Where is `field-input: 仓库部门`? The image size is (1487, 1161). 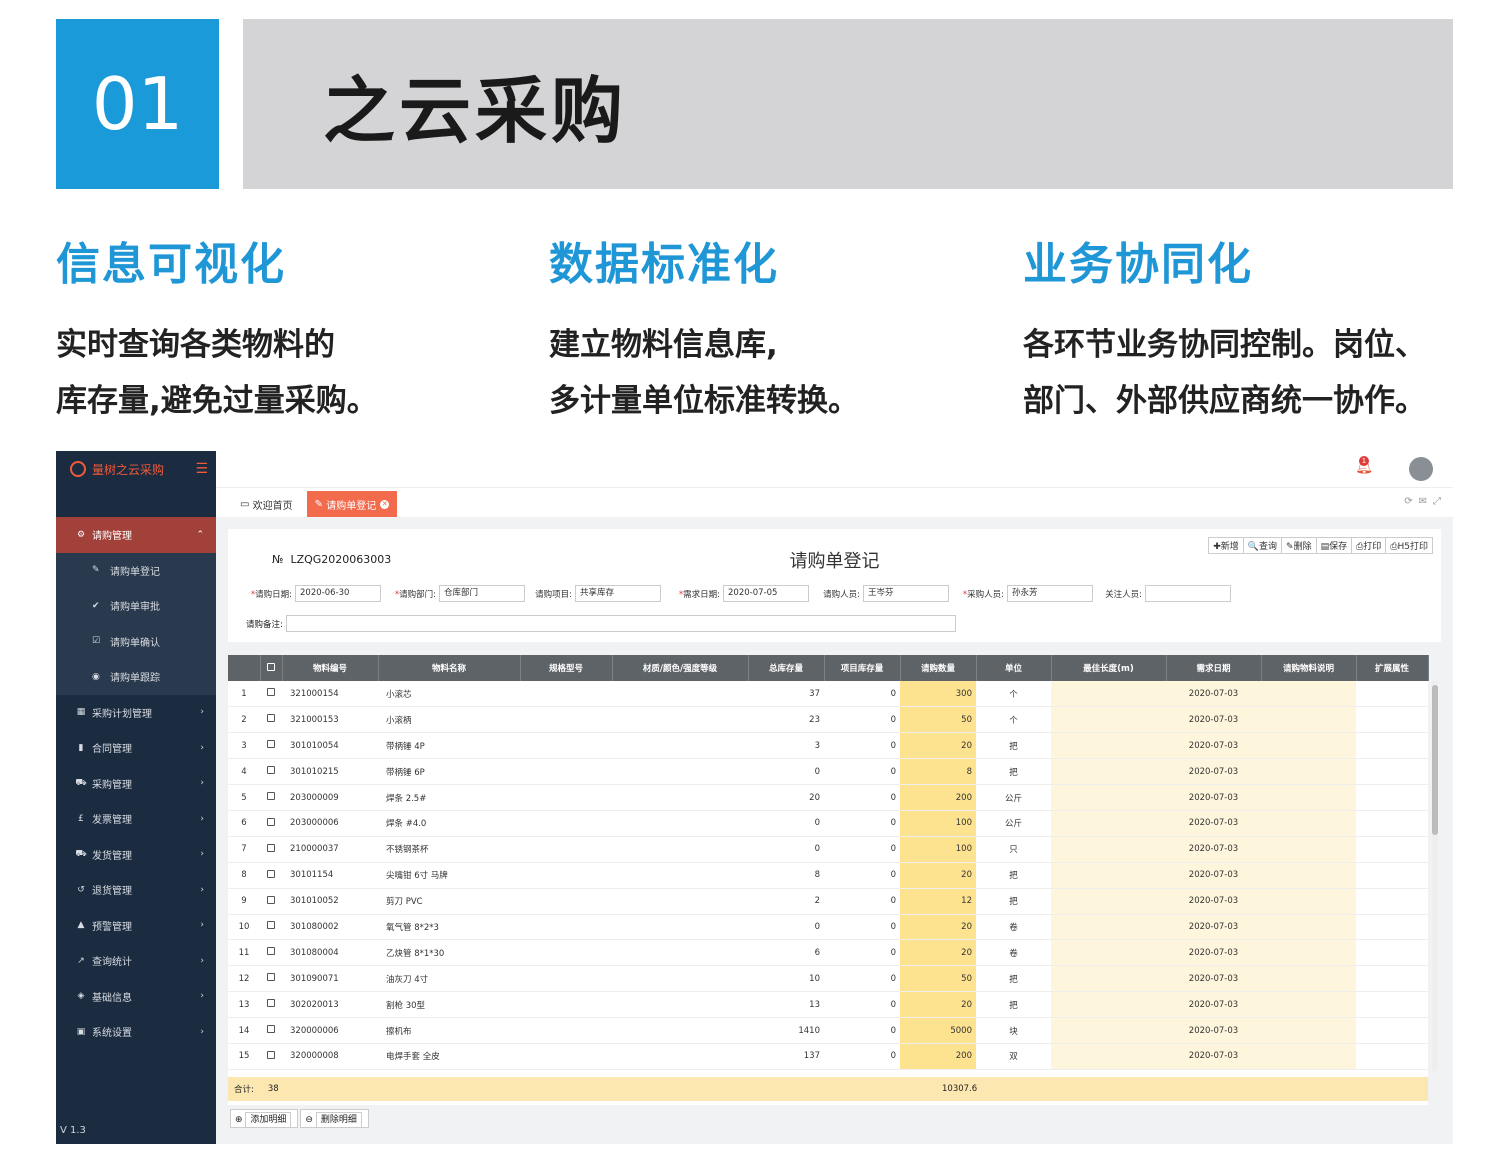
field-input: 仓库部门 is located at coordinates (482, 593).